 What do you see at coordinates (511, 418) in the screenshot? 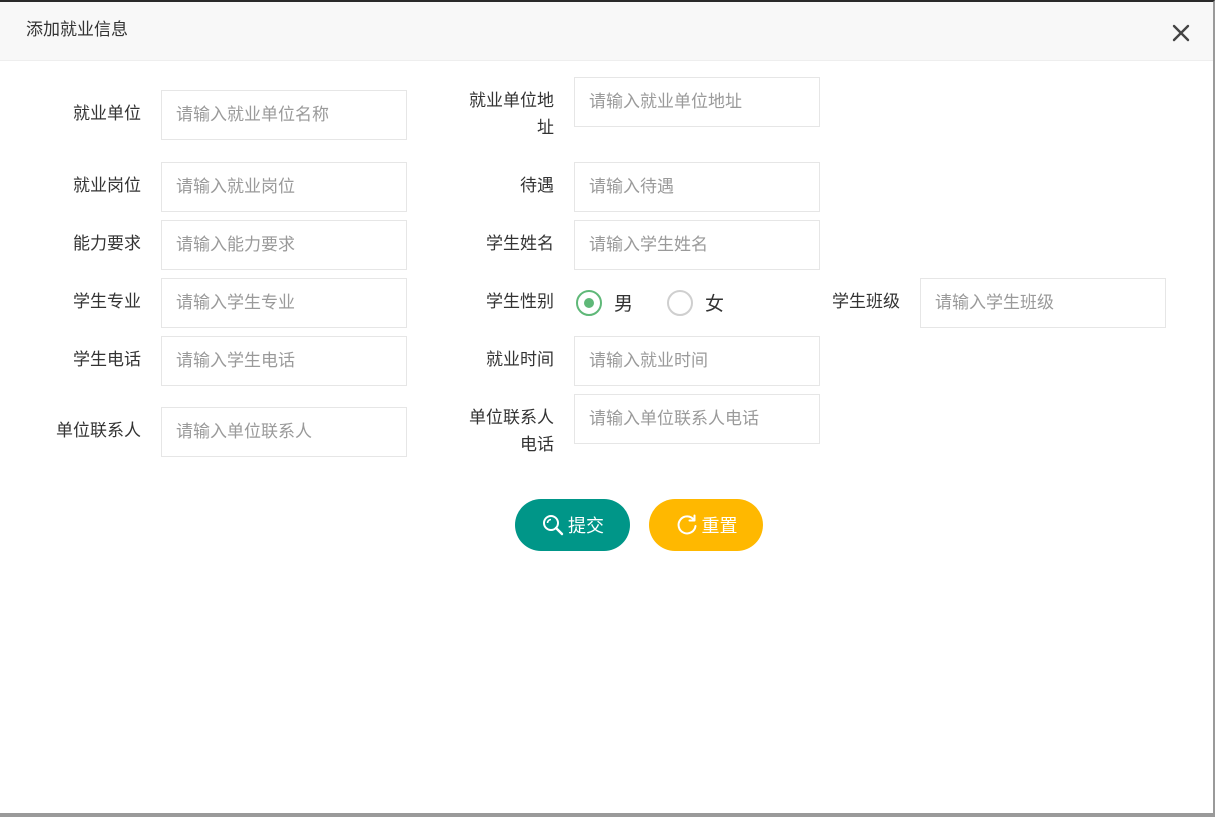
I see `contact-phone-label-line1: 单位联系人` at bounding box center [511, 418].